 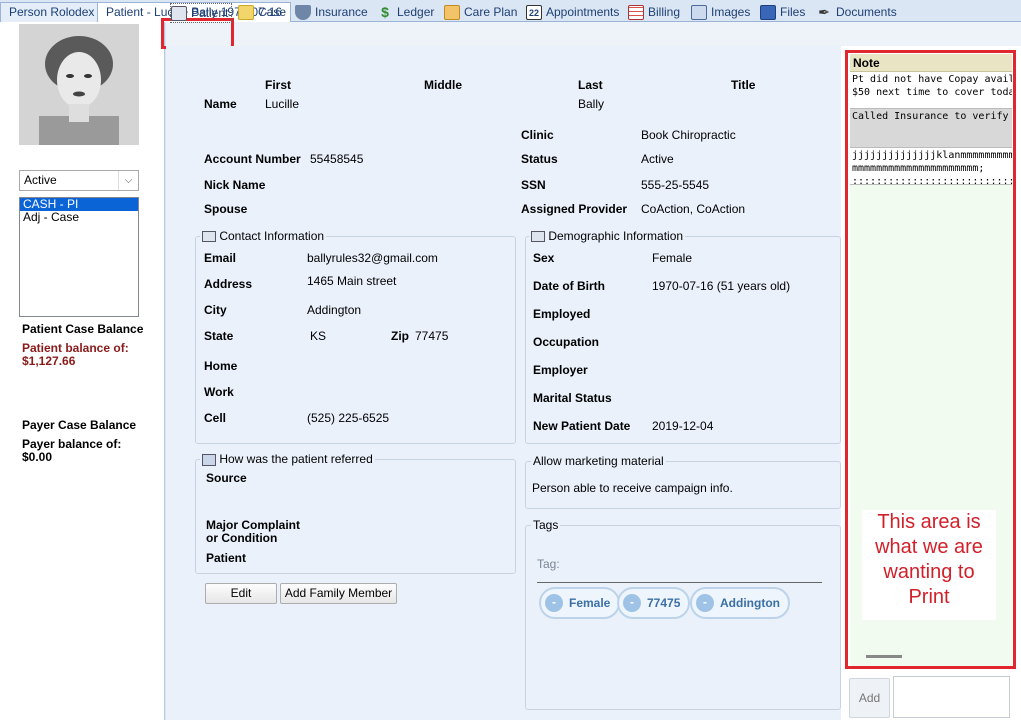 I want to click on new-patient-date-value: 2019-12-04, so click(x=683, y=426).